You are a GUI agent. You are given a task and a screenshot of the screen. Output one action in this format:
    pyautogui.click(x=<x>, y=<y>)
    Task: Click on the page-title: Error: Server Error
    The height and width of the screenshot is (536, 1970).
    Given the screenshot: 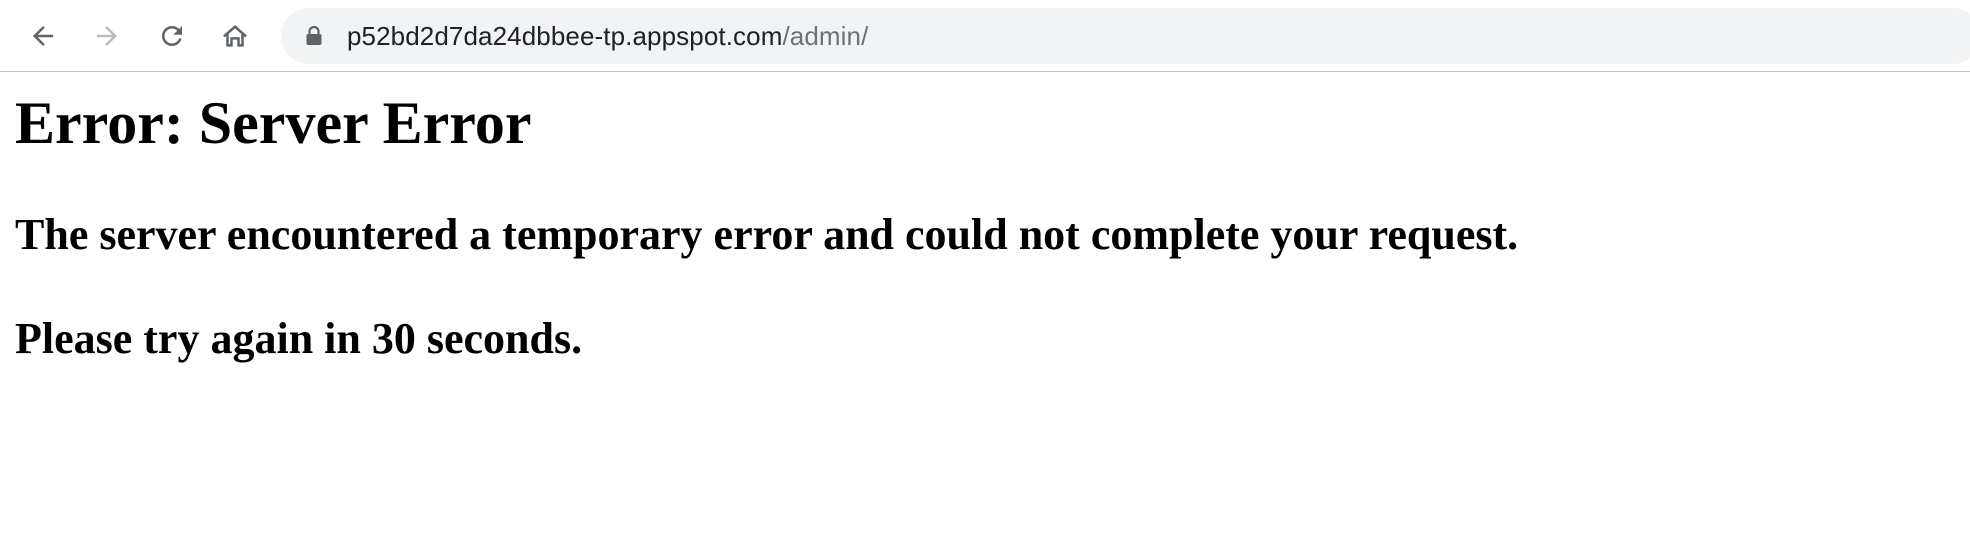 What is the action you would take?
    pyautogui.click(x=273, y=123)
    